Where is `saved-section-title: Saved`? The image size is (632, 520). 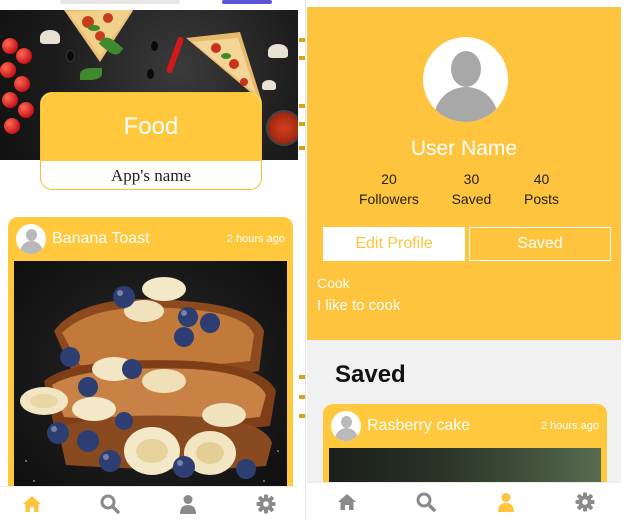
saved-section-title: Saved is located at coordinates (370, 374).